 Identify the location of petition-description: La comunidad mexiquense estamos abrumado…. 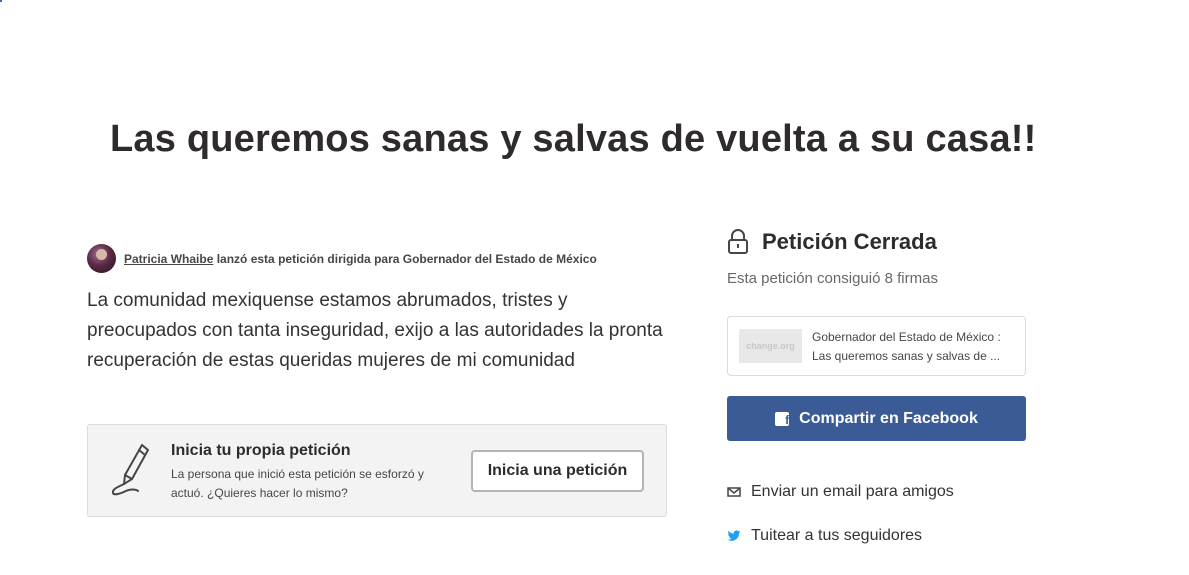
(375, 330).